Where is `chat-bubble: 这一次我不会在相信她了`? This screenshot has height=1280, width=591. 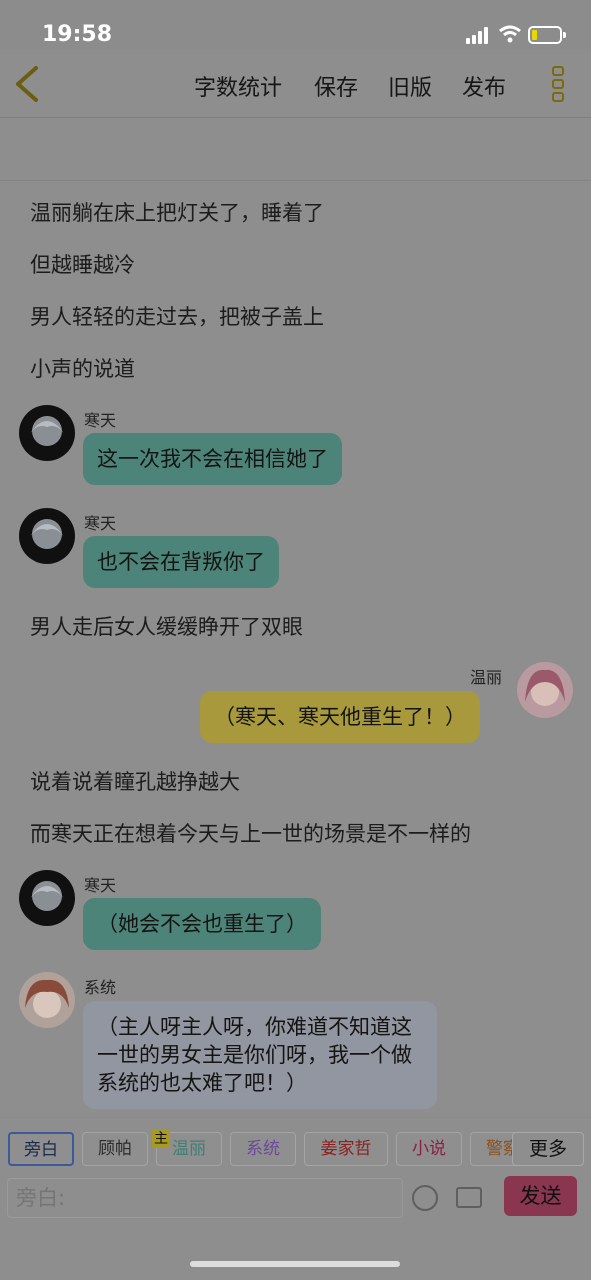 chat-bubble: 这一次我不会在相信她了 is located at coordinates (212, 459).